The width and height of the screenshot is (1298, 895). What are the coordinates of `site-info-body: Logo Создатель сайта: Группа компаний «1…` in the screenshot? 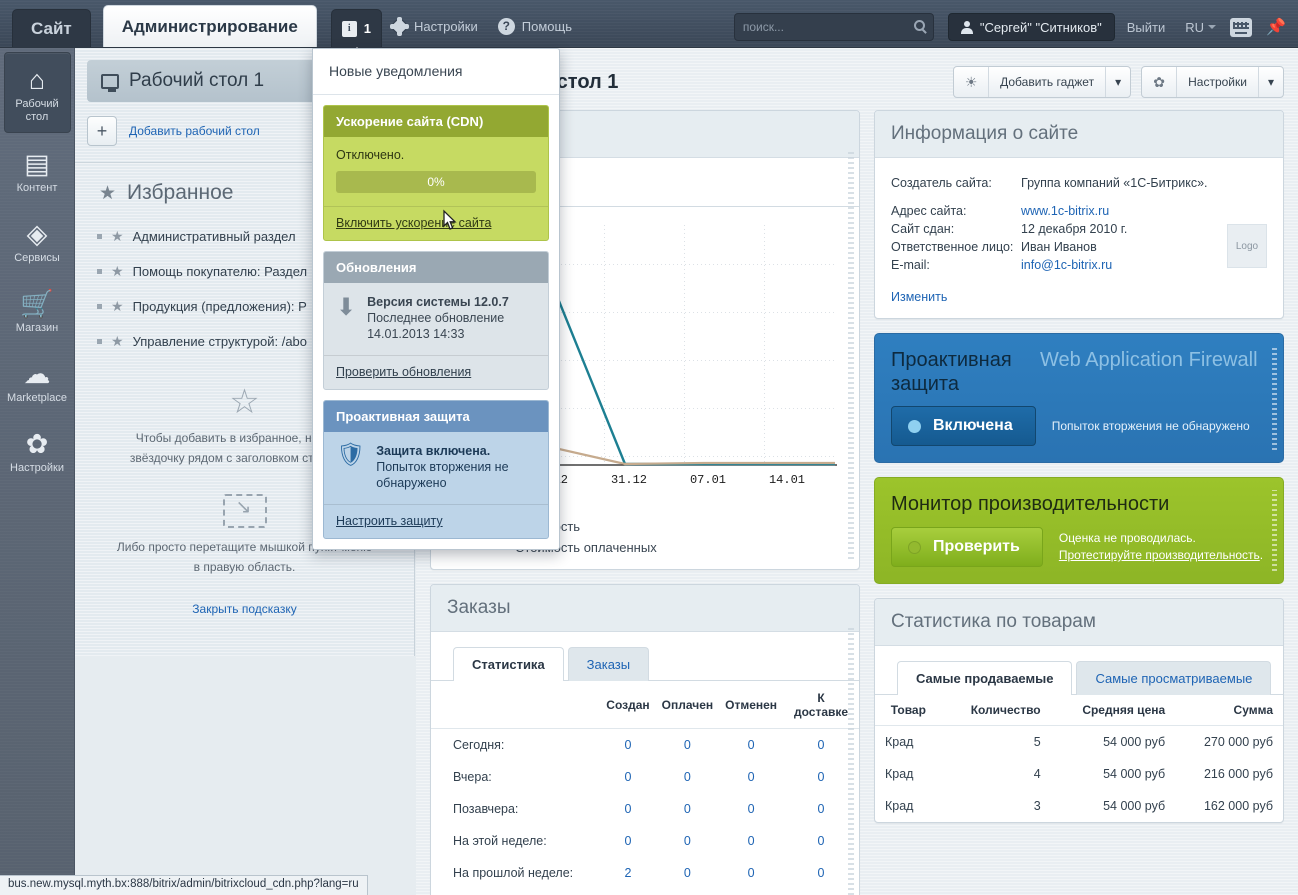 It's located at (1079, 238).